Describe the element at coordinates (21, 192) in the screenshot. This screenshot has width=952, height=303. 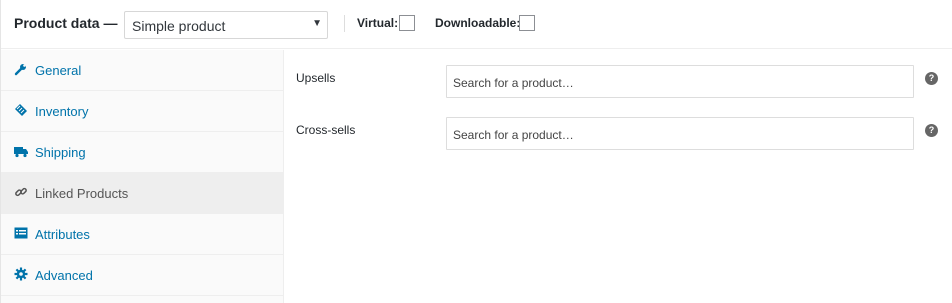
I see `link-icon` at that location.